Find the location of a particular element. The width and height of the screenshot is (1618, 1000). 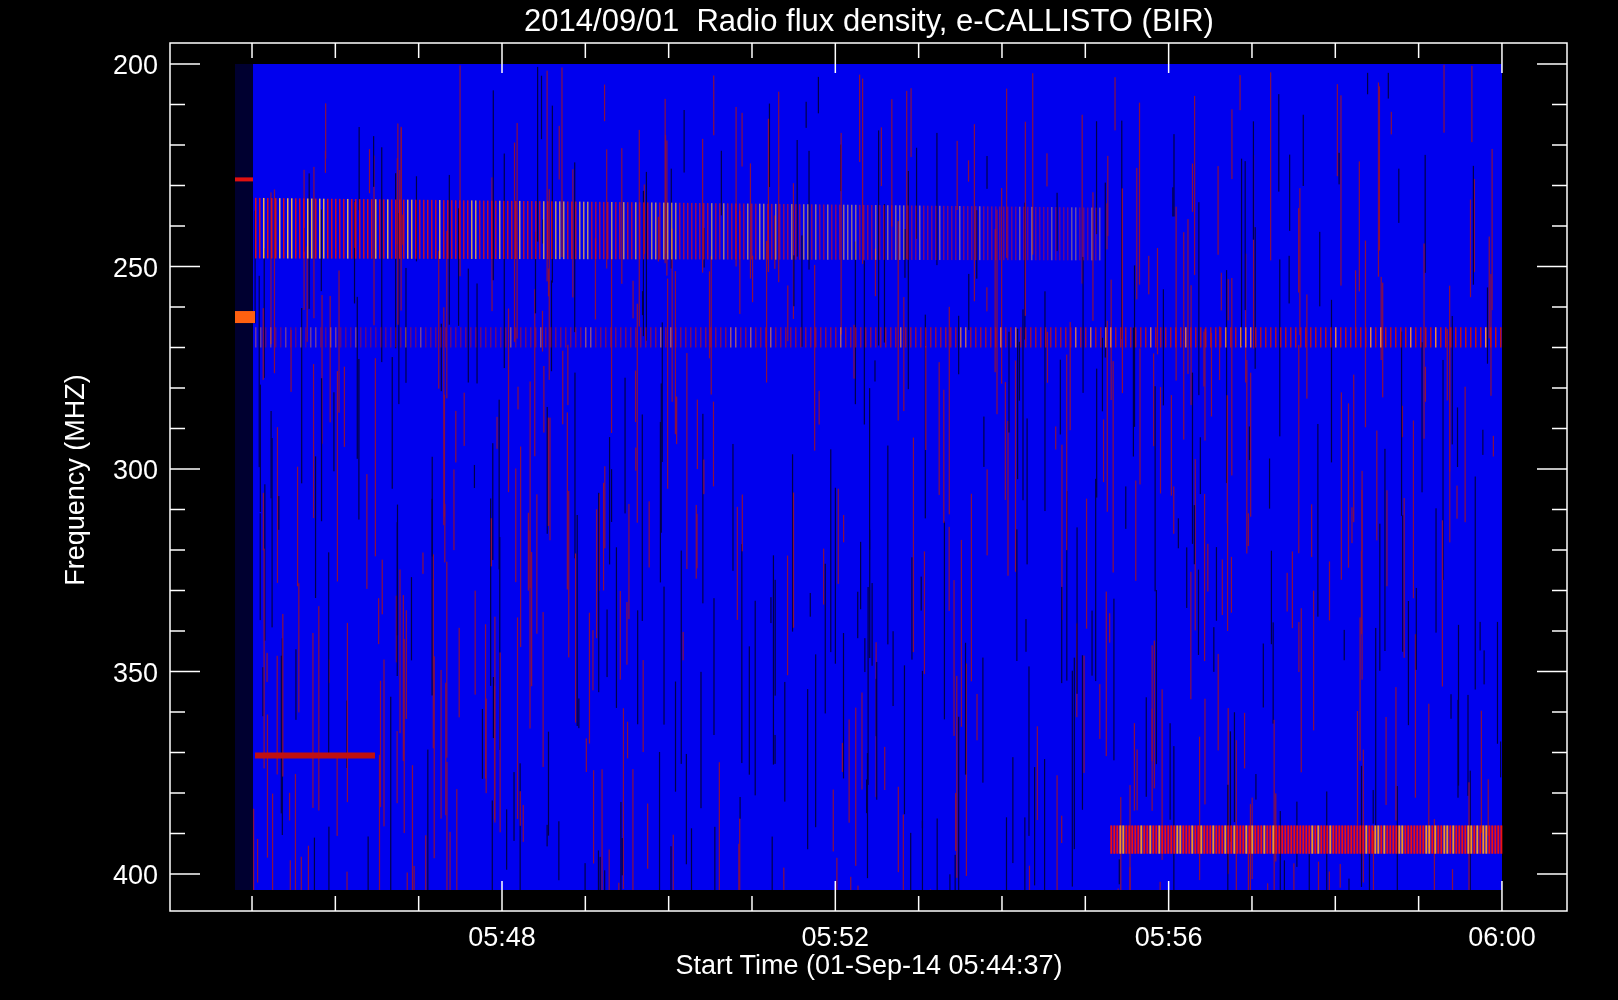

x-tick-label: 05:48 is located at coordinates (502, 937).